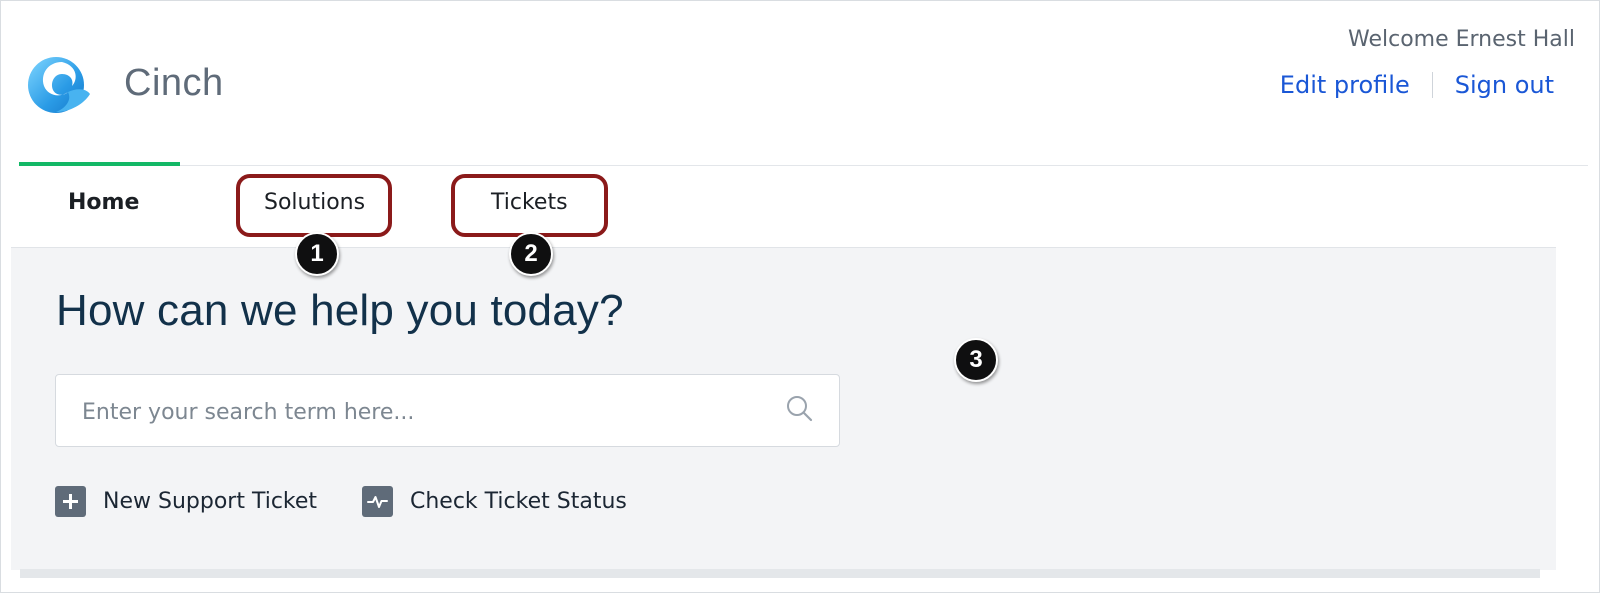  I want to click on edit-profile-link: Edit profile, so click(1345, 85).